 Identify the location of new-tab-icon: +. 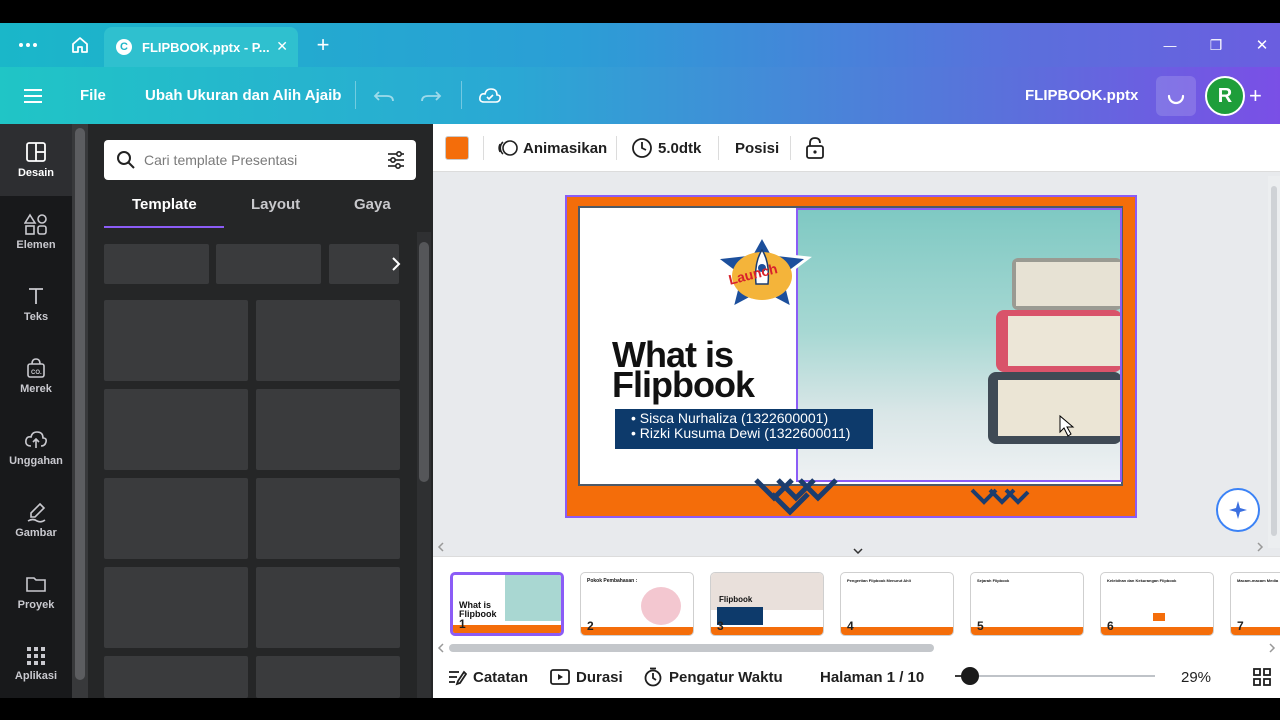
(323, 45).